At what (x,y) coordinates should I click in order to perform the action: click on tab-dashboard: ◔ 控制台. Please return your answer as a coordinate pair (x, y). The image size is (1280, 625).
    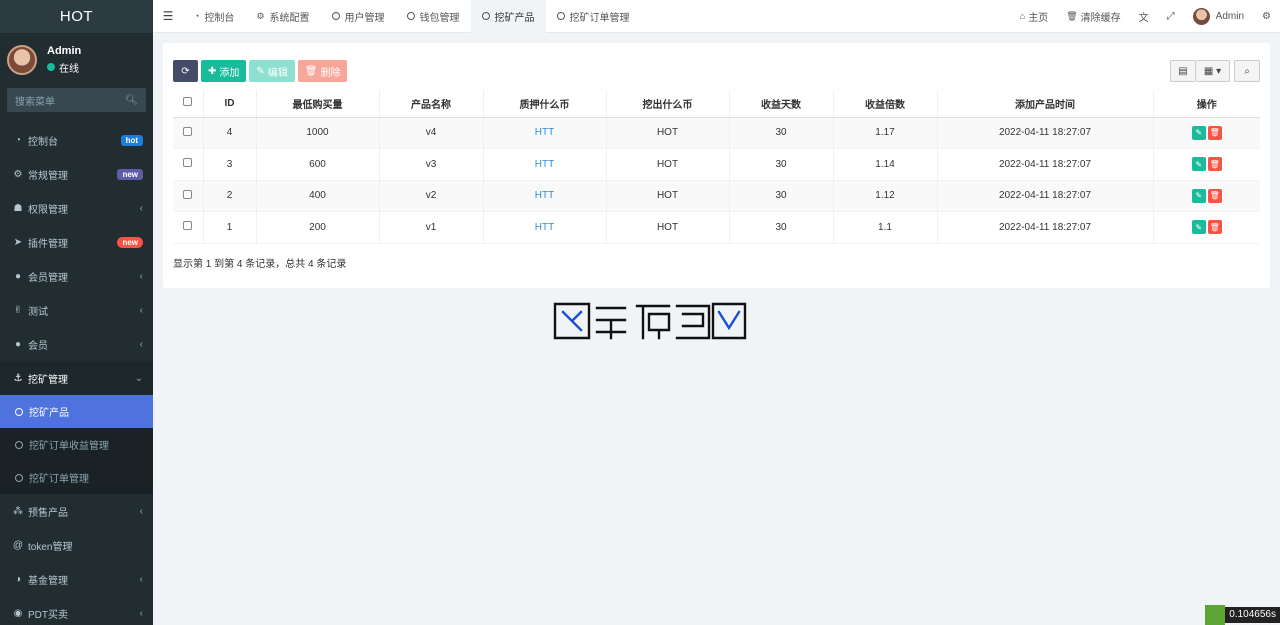
    Looking at the image, I should click on (214, 16).